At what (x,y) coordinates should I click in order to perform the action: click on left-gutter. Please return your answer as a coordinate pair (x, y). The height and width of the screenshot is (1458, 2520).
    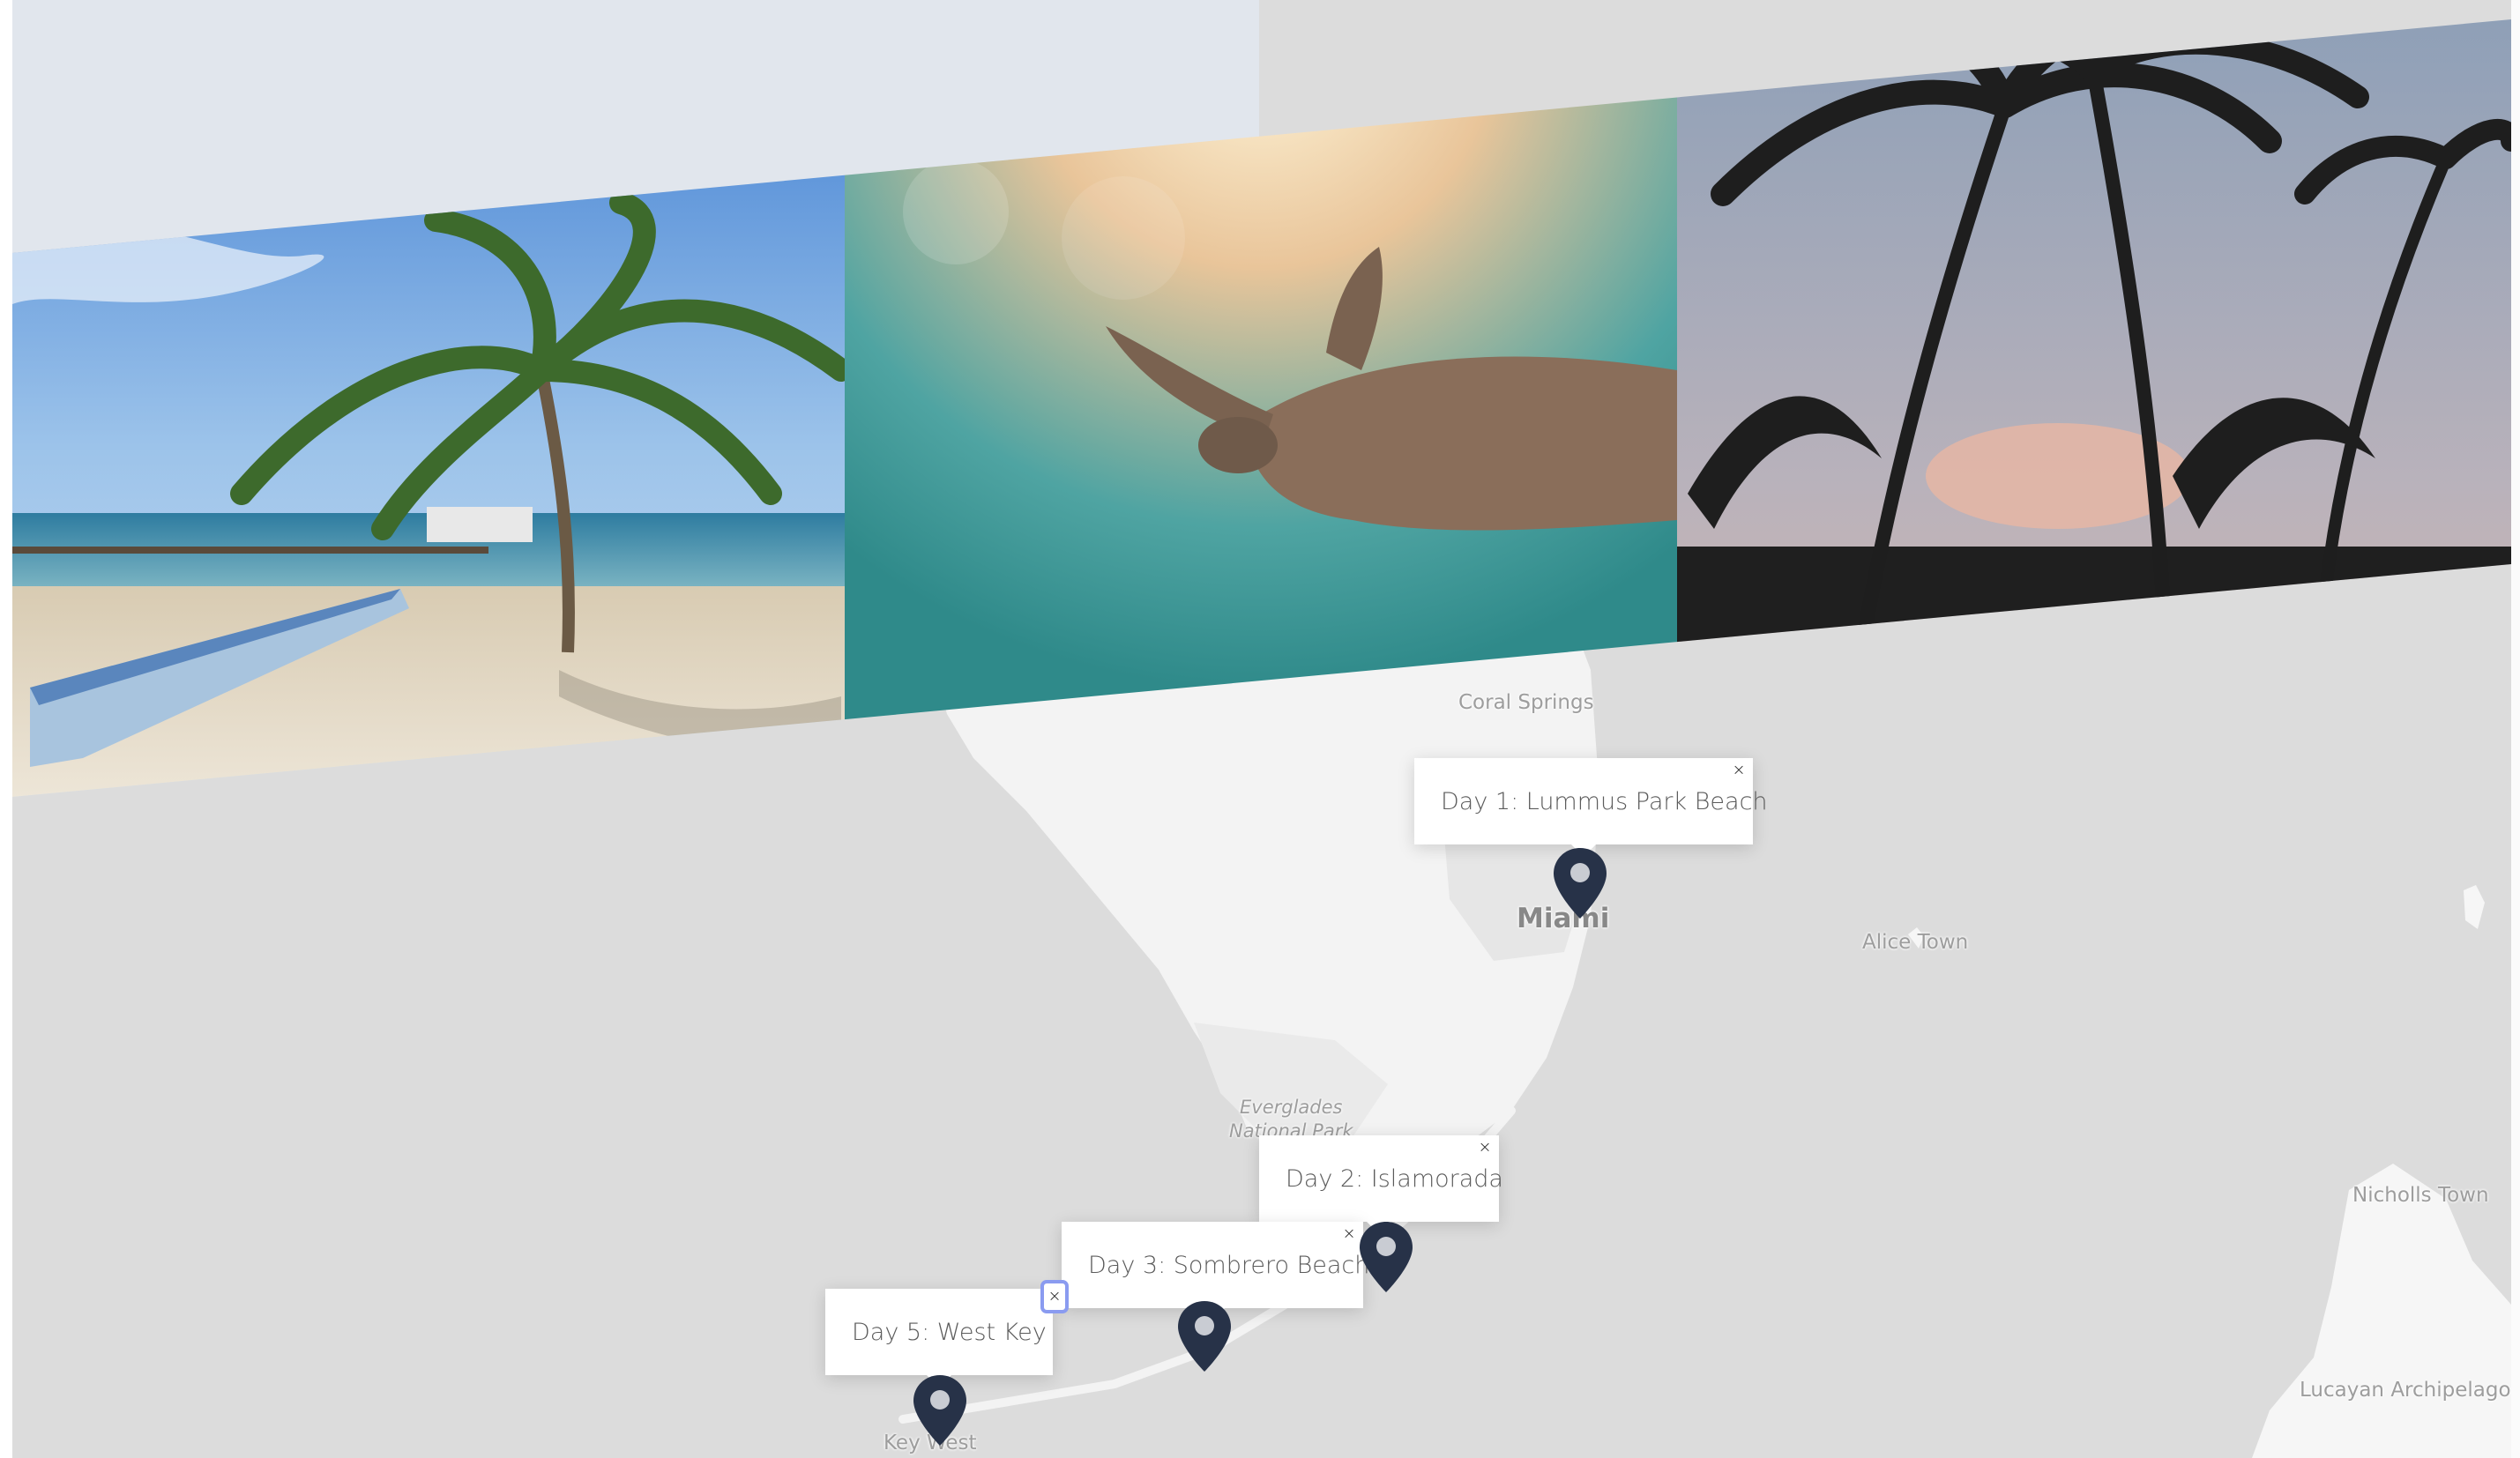
    Looking at the image, I should click on (6, 729).